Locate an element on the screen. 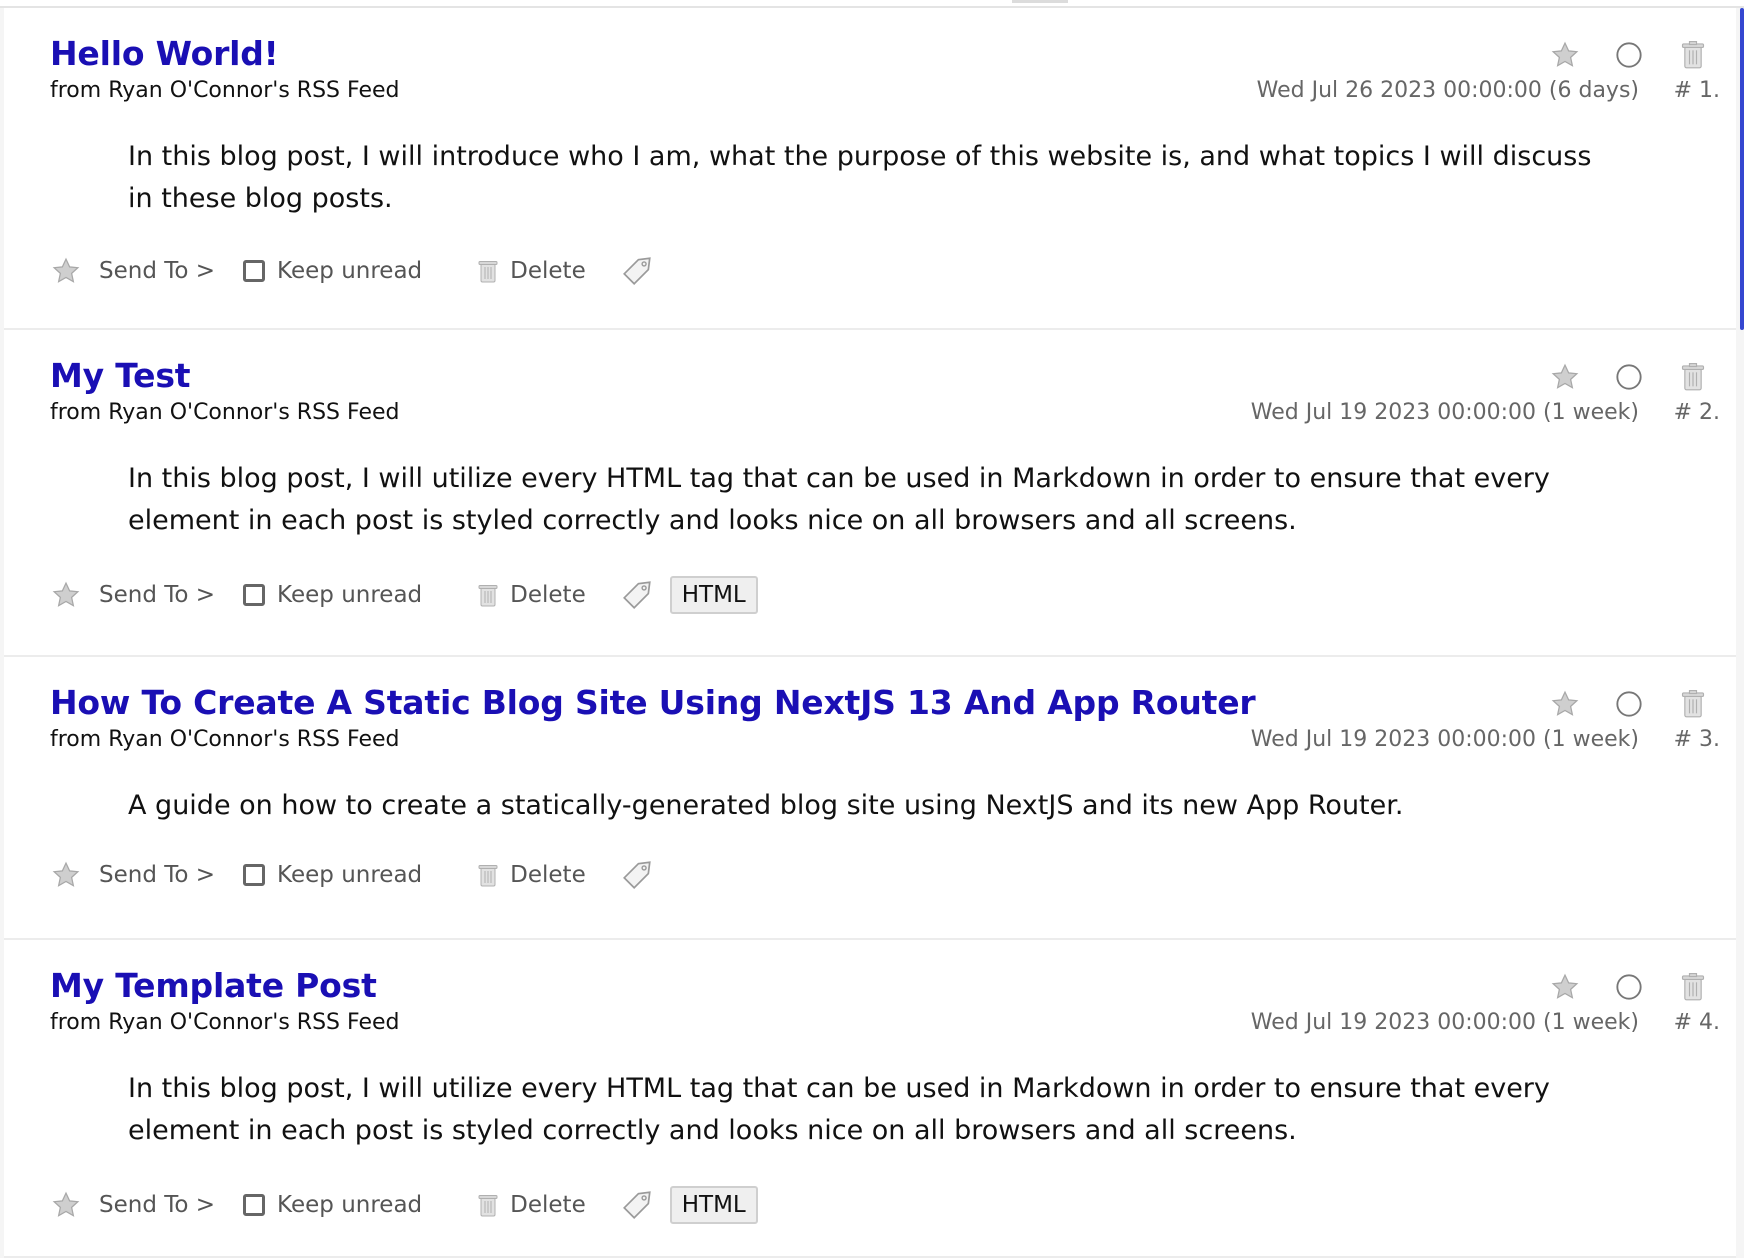 This screenshot has height=1258, width=1744. top-tab-marker is located at coordinates (1040, 1).